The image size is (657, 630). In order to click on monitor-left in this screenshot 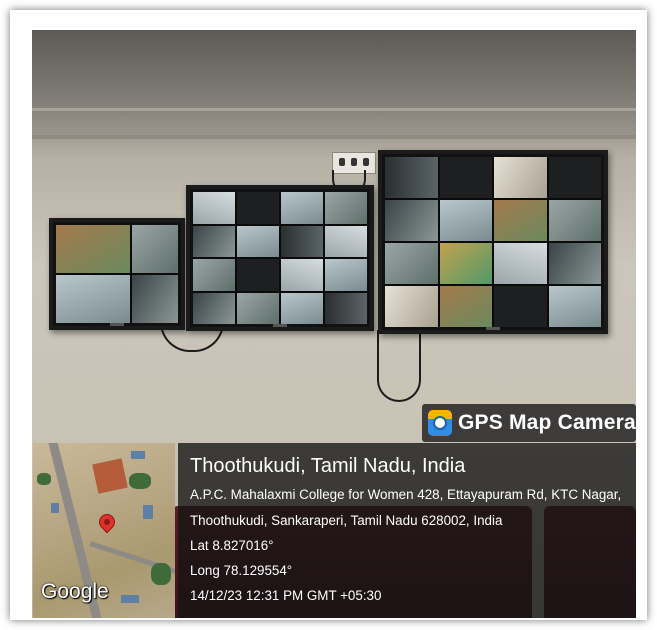, I will do `click(117, 274)`.